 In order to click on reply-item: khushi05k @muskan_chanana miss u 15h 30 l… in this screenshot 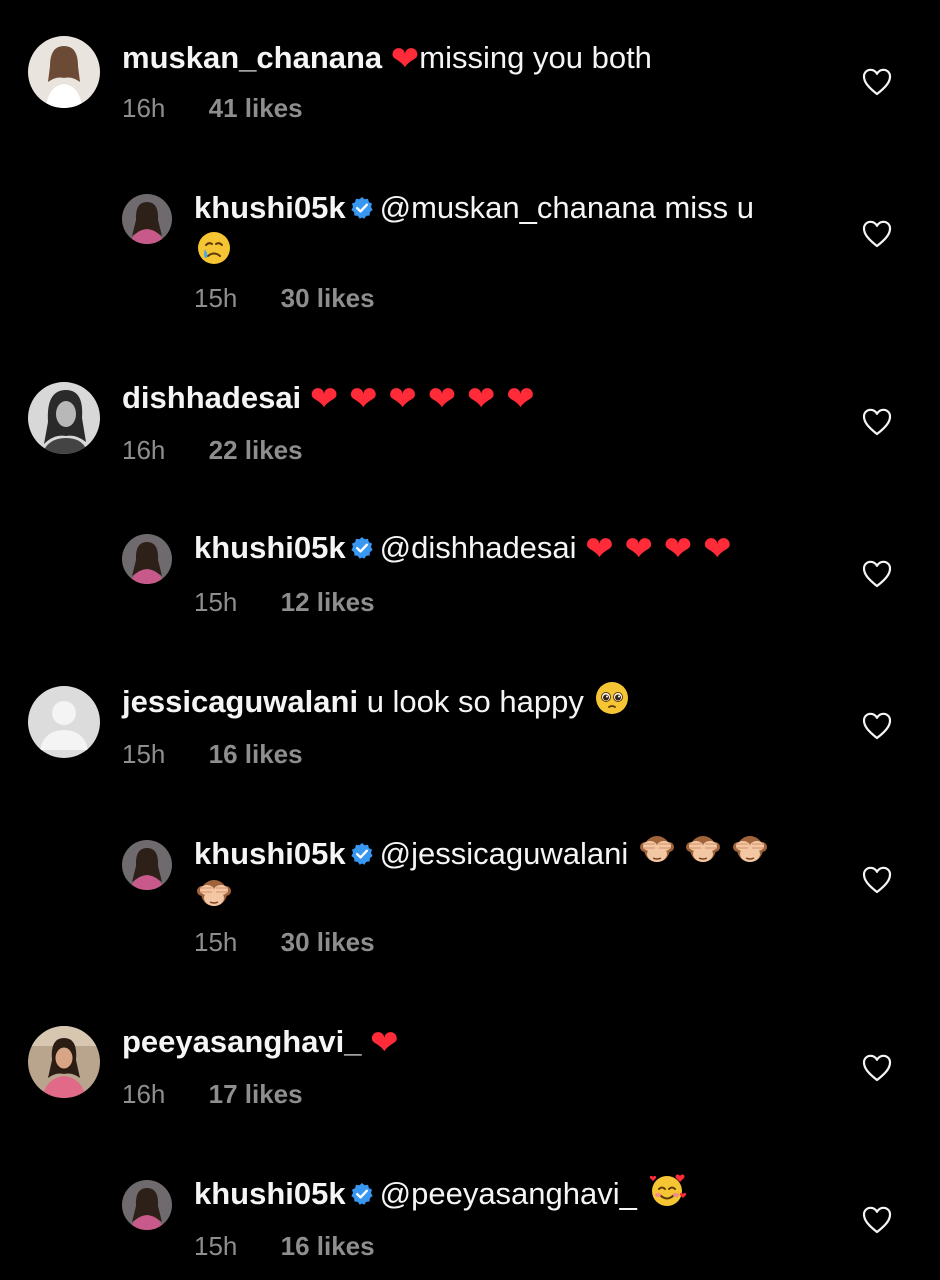, I will do `click(470, 251)`.